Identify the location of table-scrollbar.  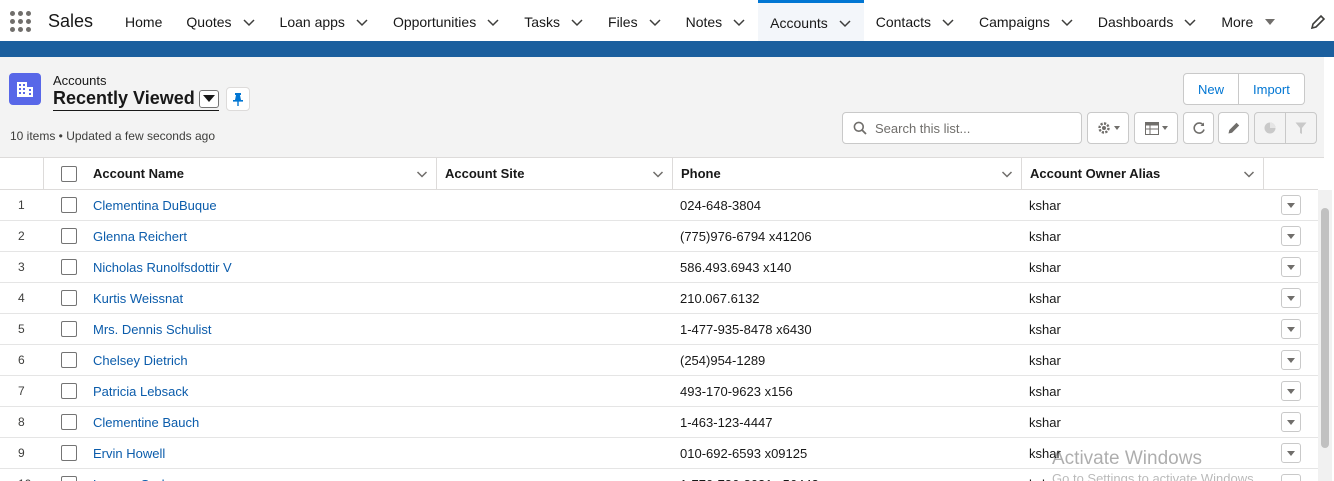
(1325, 335).